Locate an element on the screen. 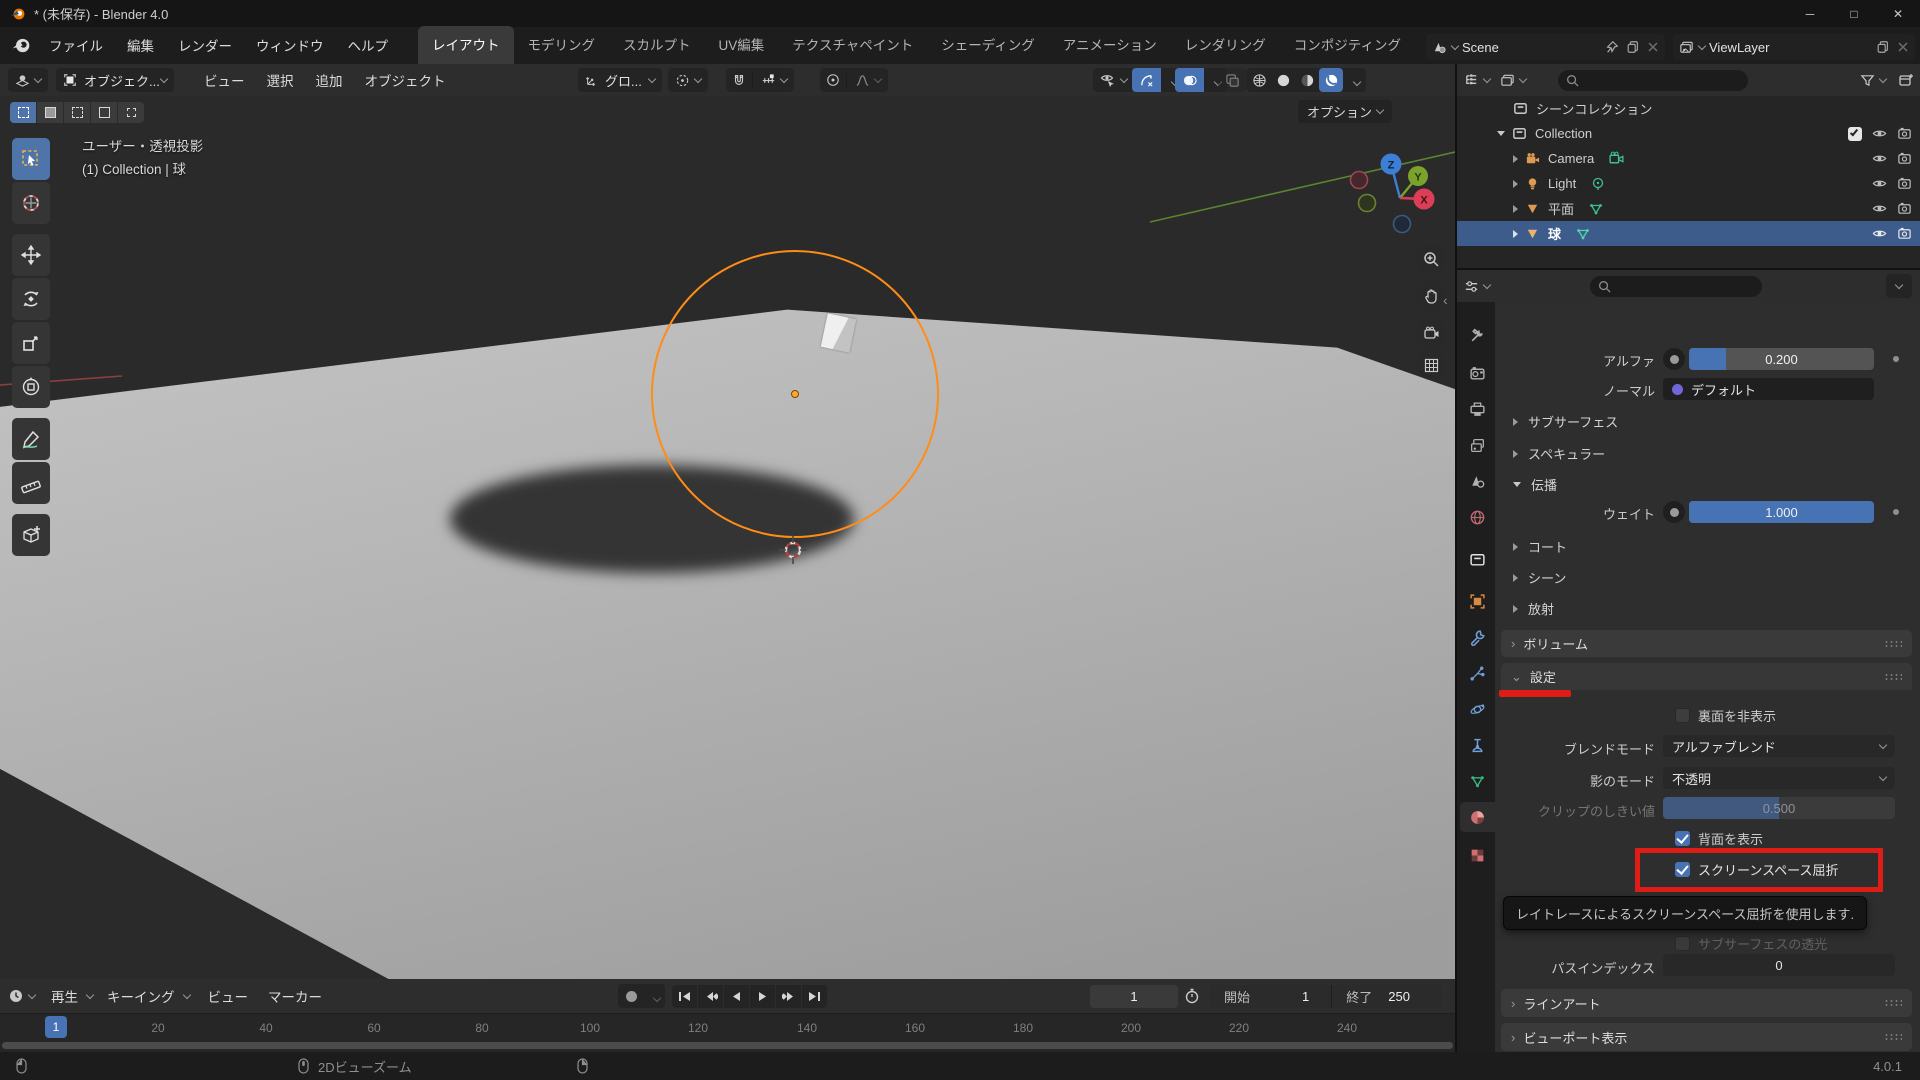 The image size is (1920, 1080). tab-object is located at coordinates (1477, 601).